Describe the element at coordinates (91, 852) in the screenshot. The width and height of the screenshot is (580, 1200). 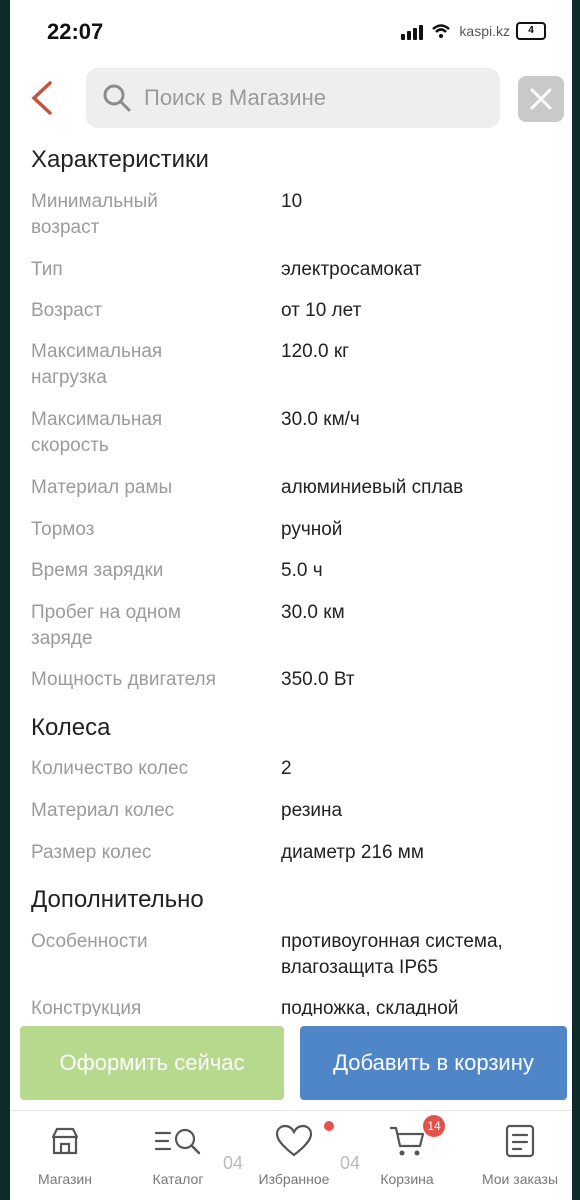
I see `spec-label: Размер колес` at that location.